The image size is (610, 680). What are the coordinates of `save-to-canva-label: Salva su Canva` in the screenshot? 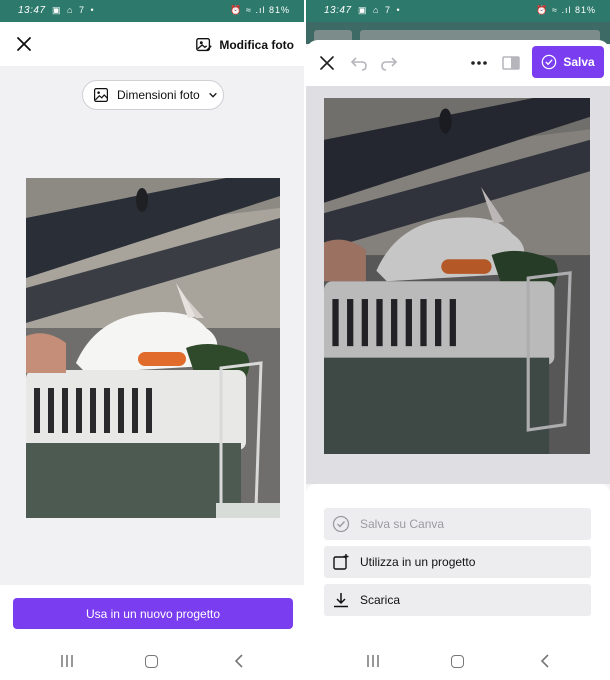 It's located at (402, 524).